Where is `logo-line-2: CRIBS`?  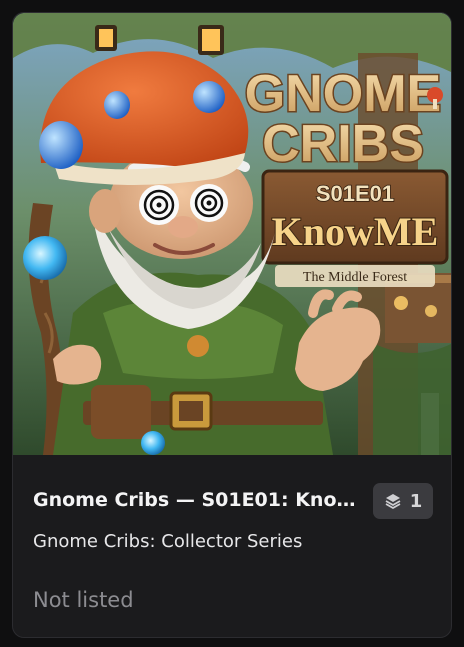
logo-line-2: CRIBS is located at coordinates (343, 144).